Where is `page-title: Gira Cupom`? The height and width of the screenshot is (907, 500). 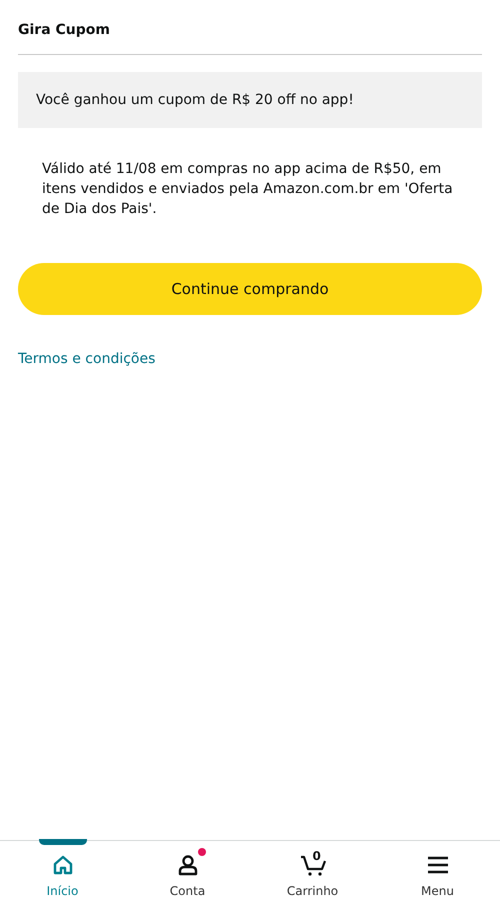
page-title: Gira Cupom is located at coordinates (250, 27).